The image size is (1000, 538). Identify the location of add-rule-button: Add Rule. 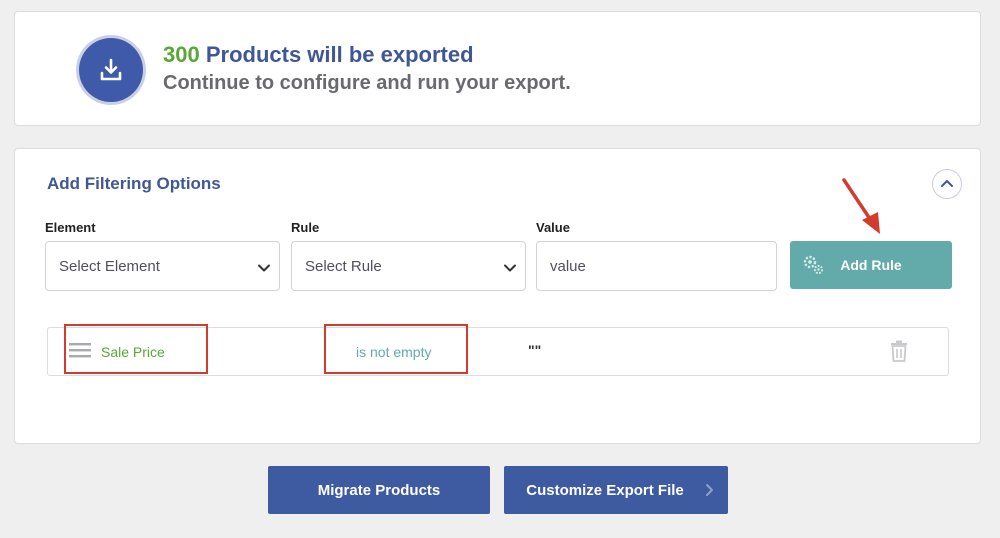
(871, 265).